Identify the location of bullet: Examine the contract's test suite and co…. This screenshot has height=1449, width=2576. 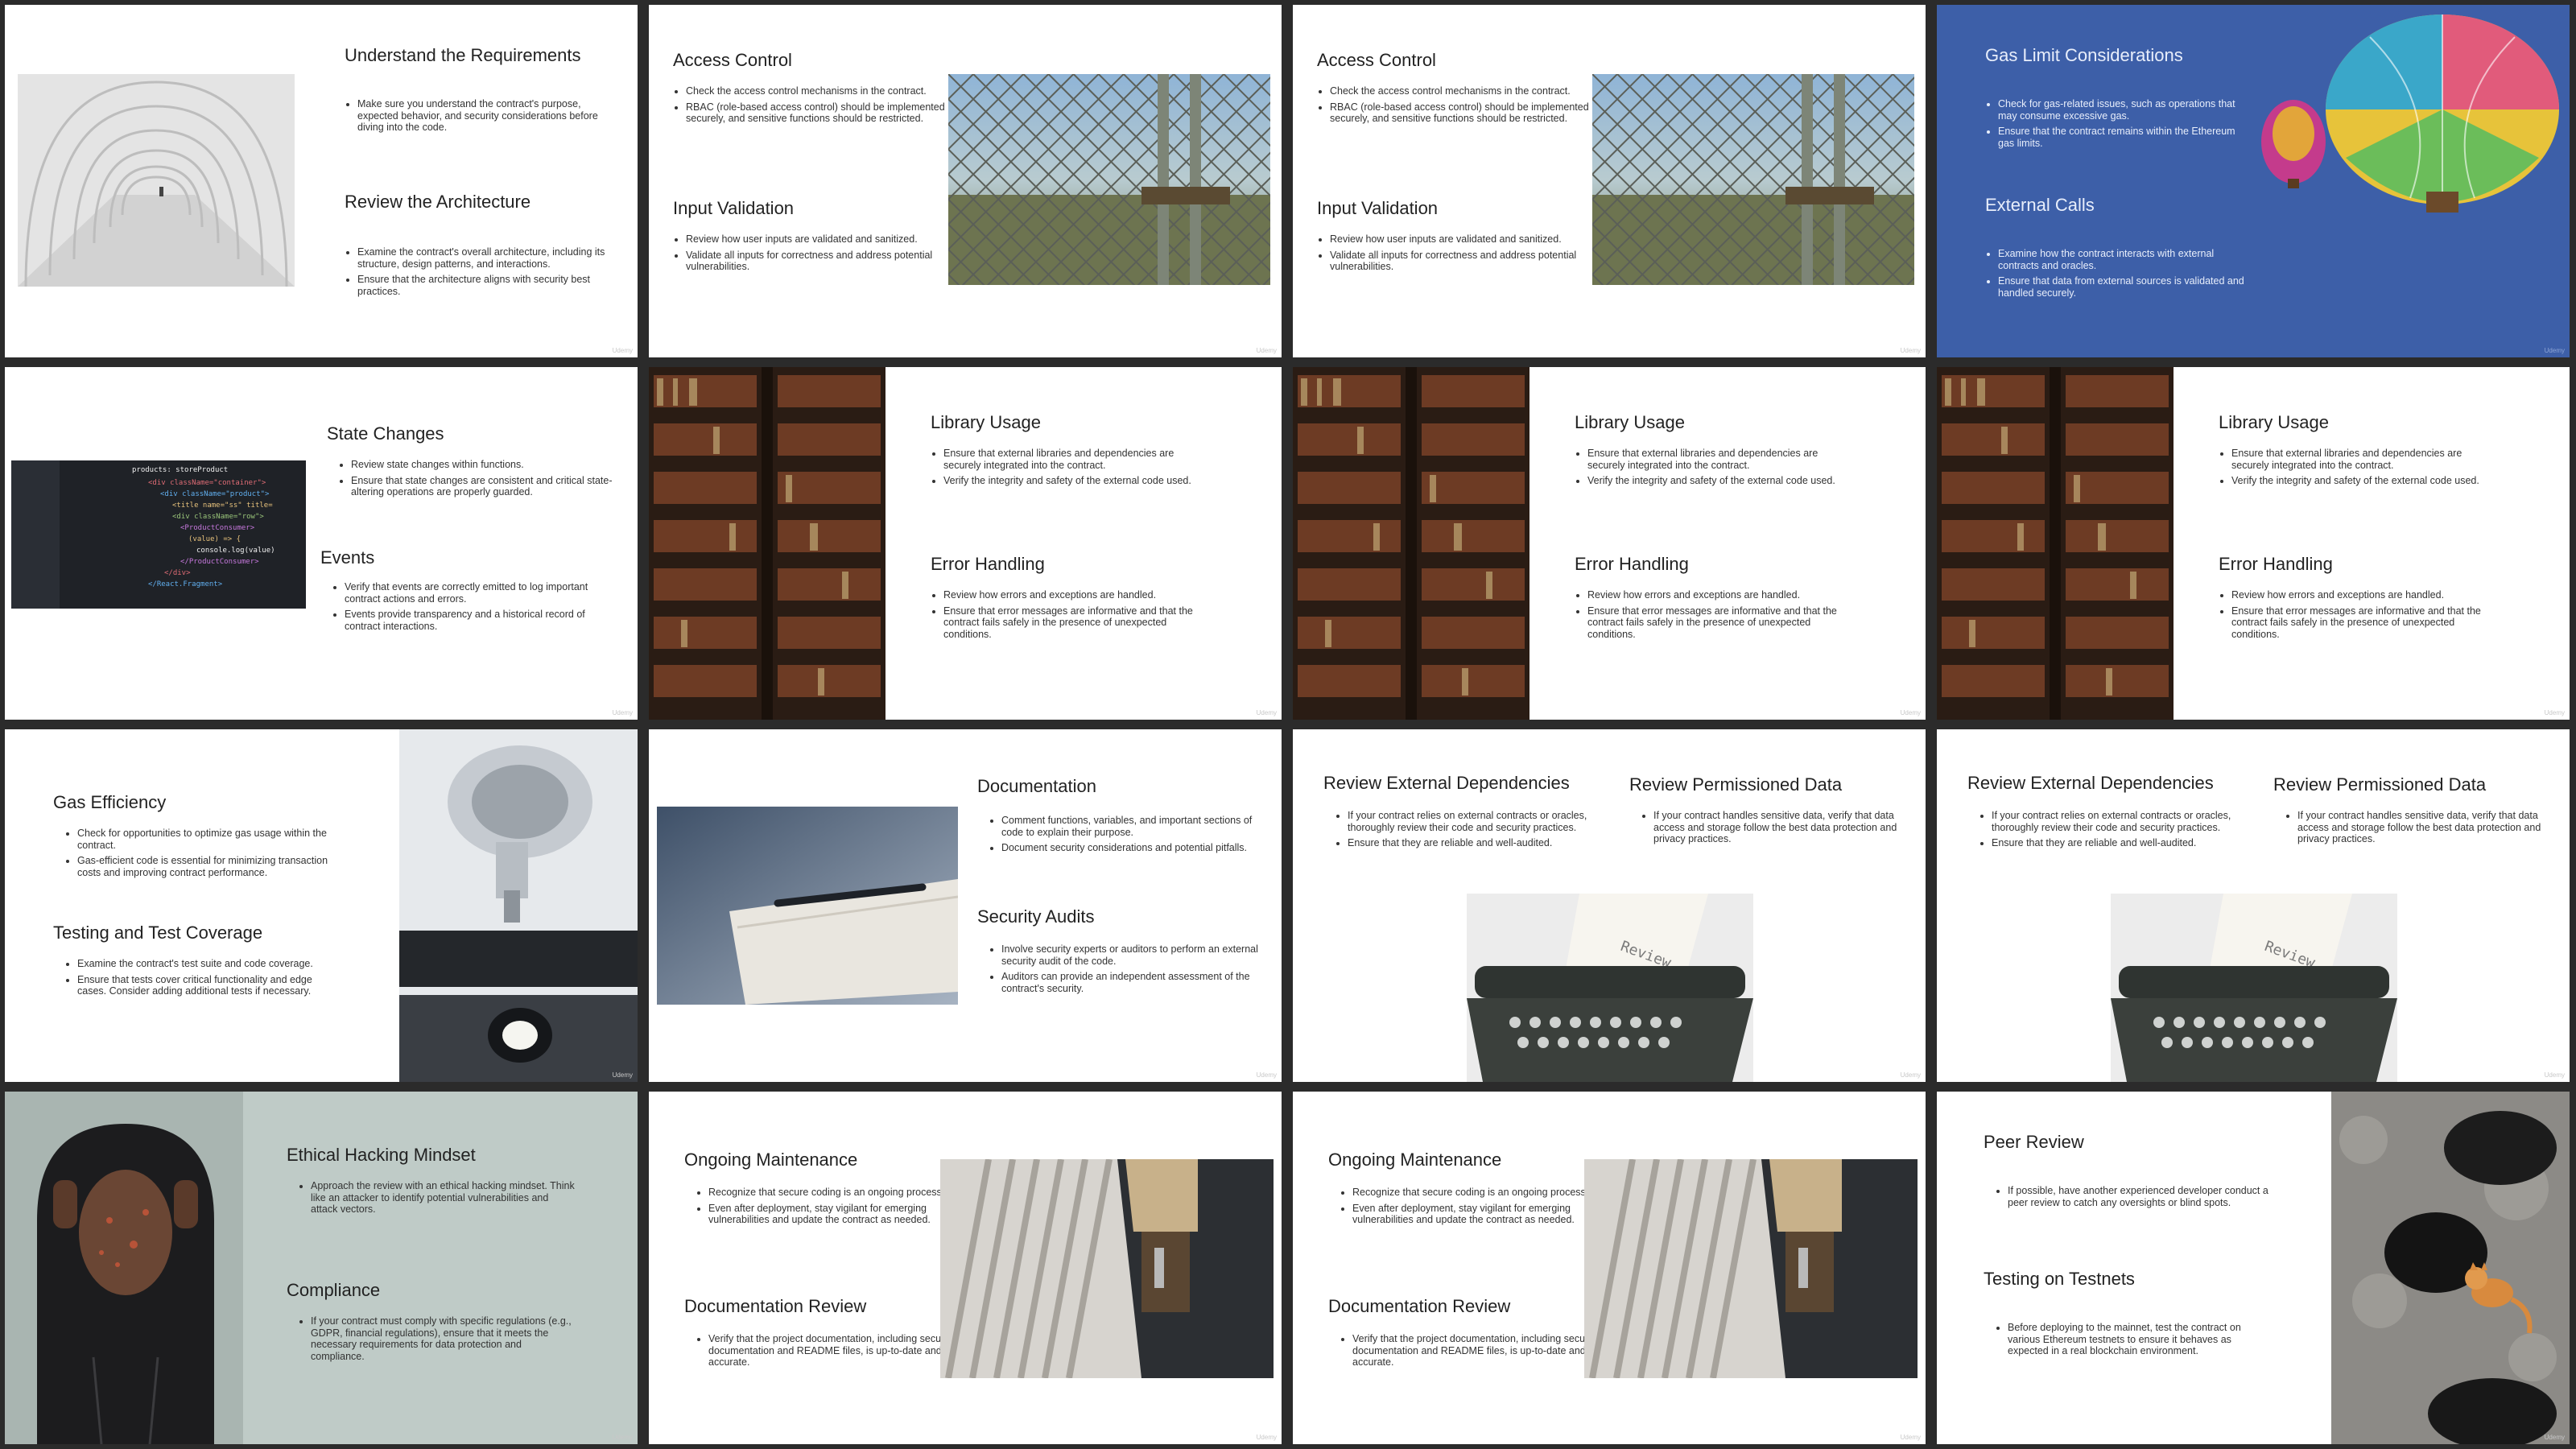
(206, 964).